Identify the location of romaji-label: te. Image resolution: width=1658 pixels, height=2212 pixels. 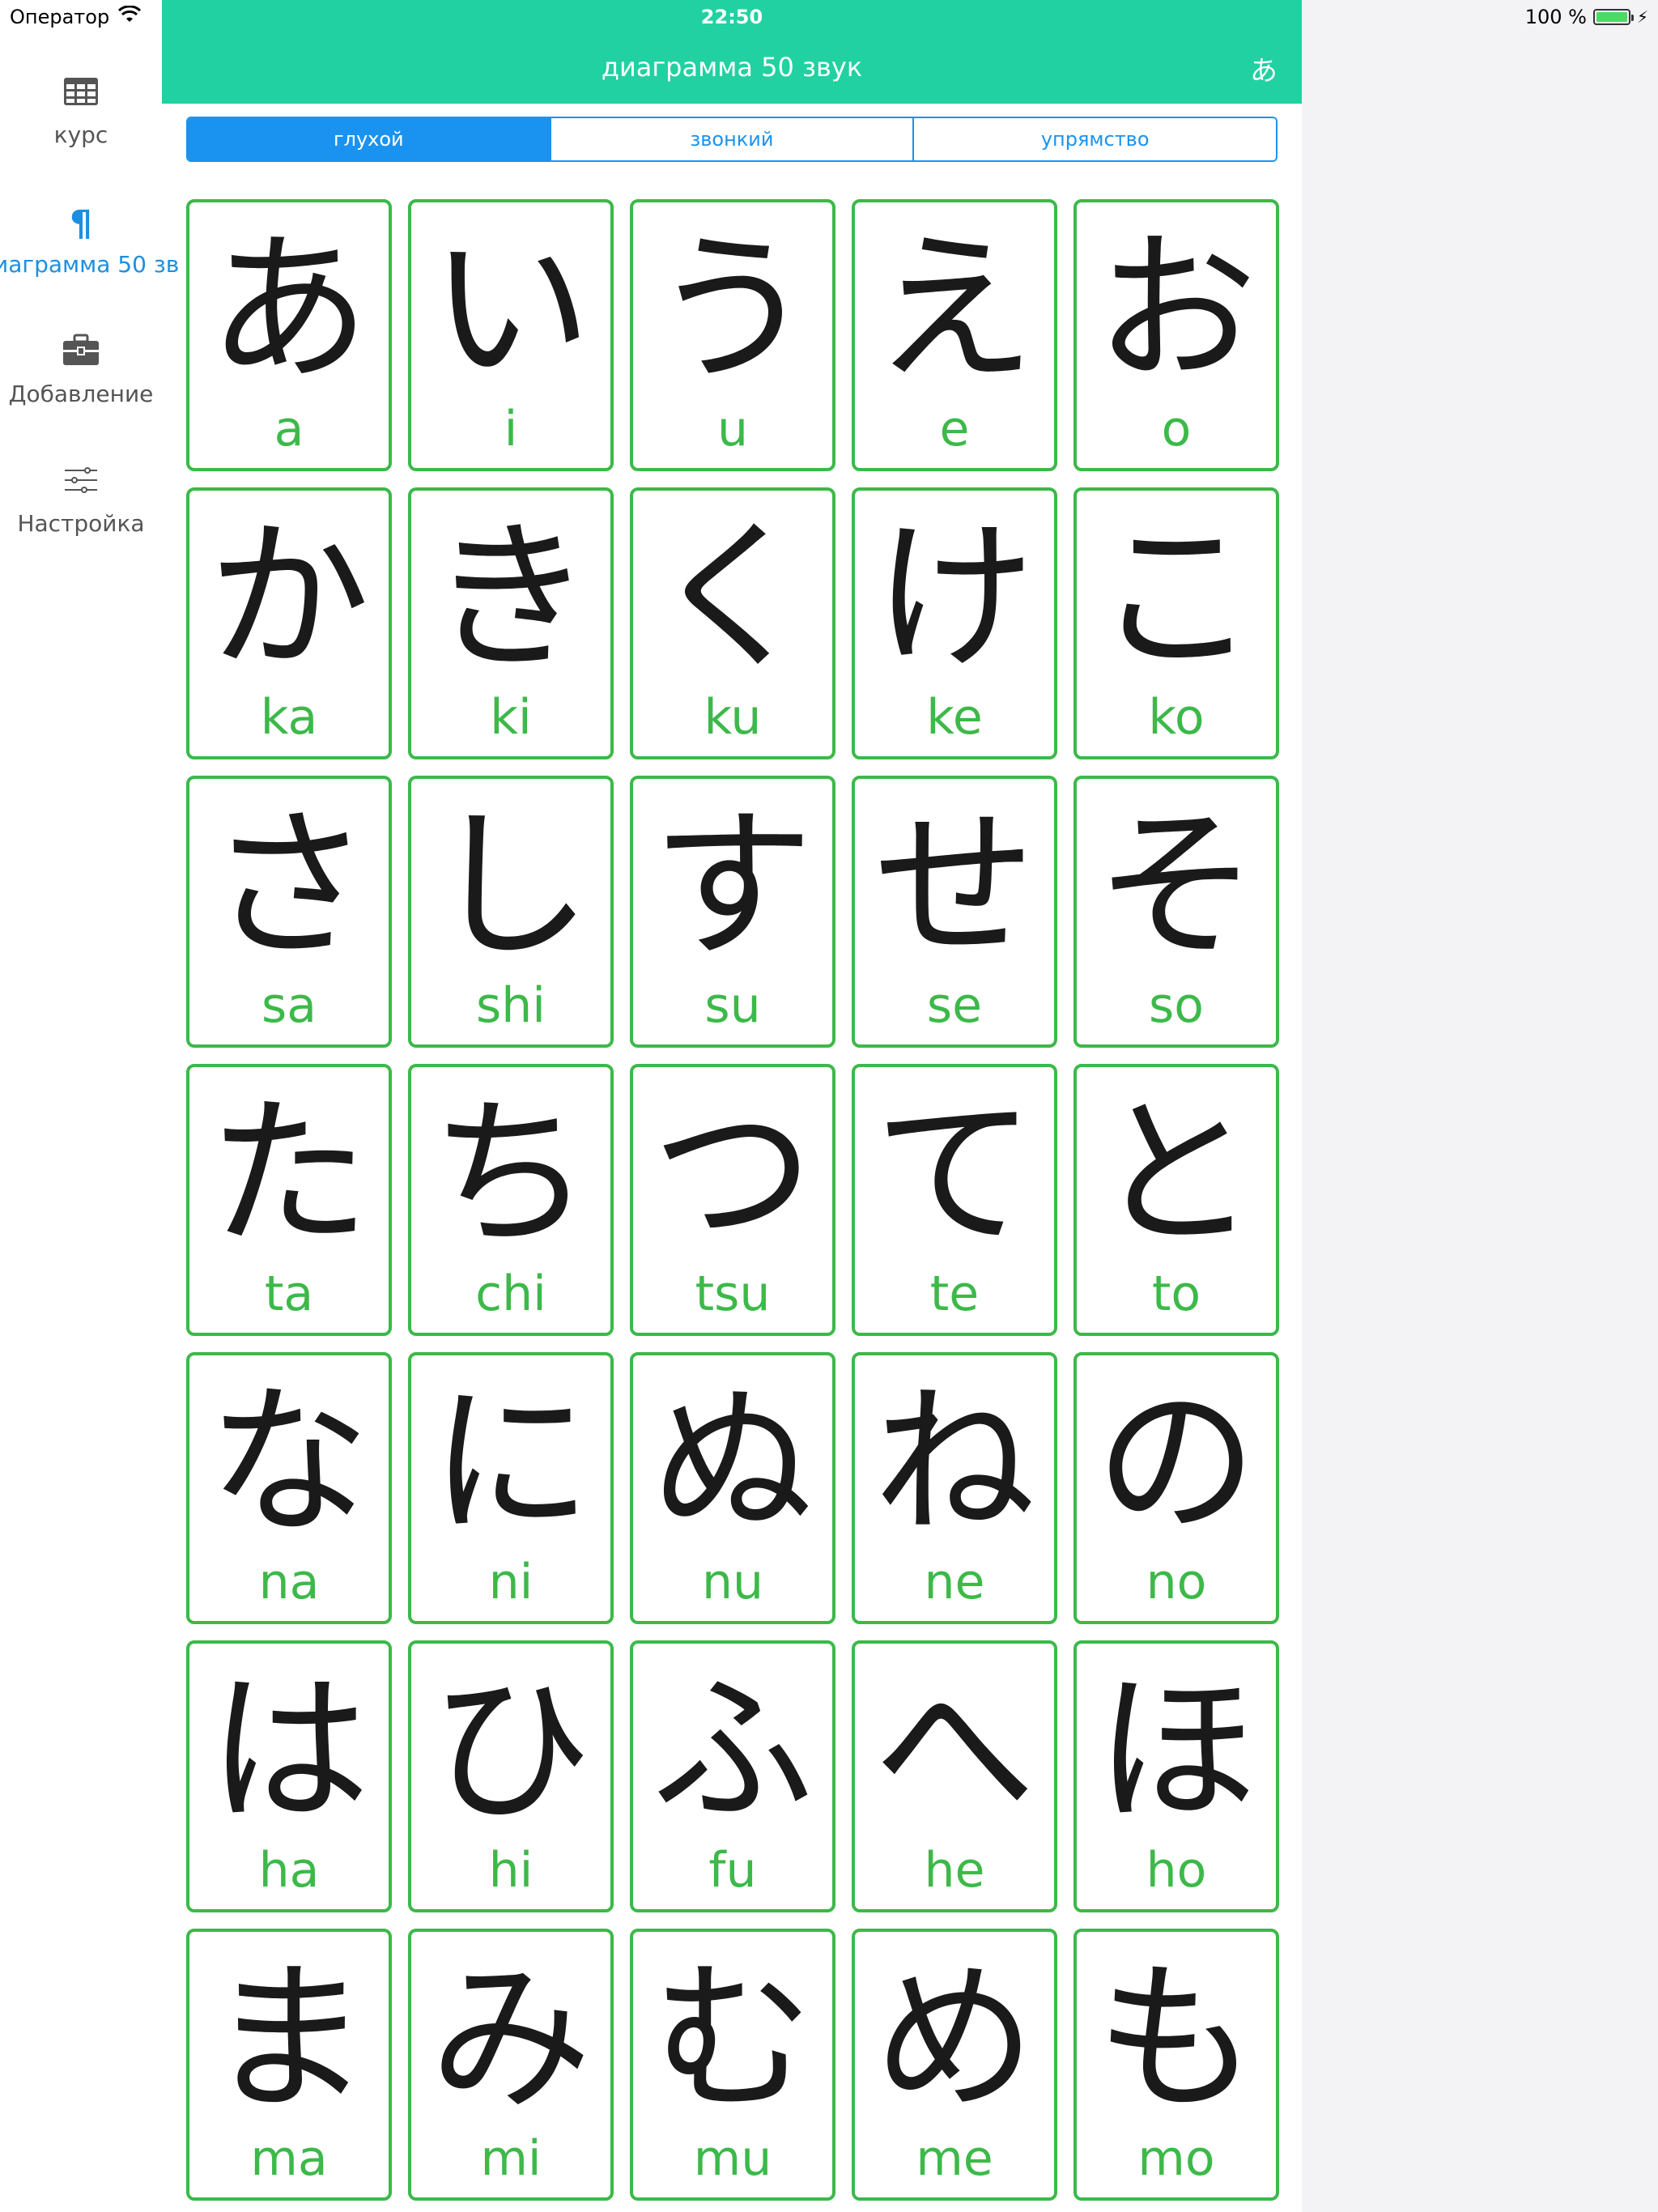
(954, 1294).